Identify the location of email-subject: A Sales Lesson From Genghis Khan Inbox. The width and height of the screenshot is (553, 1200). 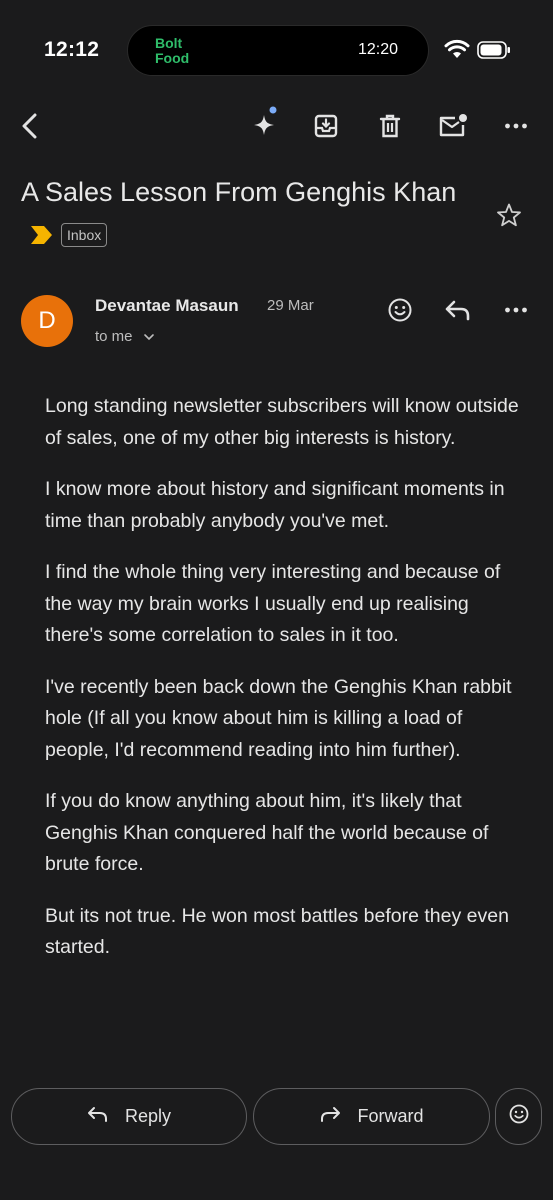
(241, 216).